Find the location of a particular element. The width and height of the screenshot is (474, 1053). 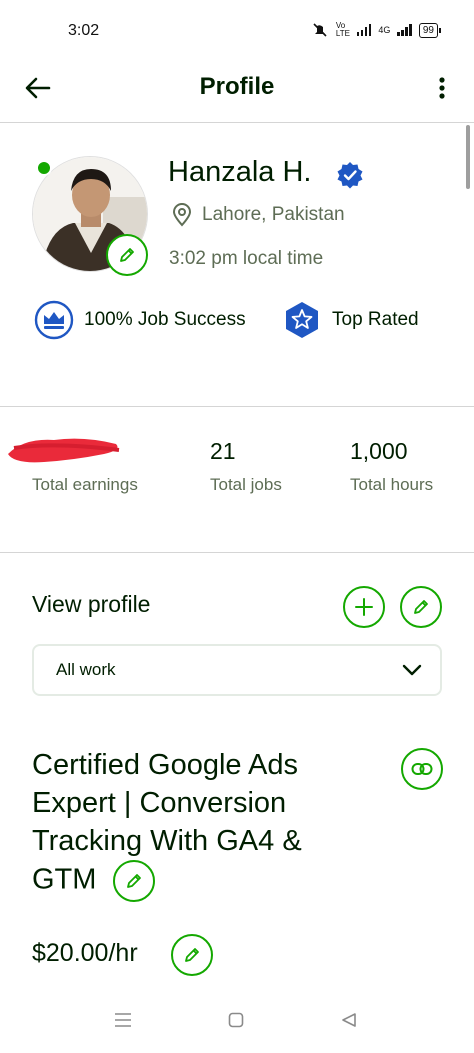

stat-value: 21 is located at coordinates (223, 451).